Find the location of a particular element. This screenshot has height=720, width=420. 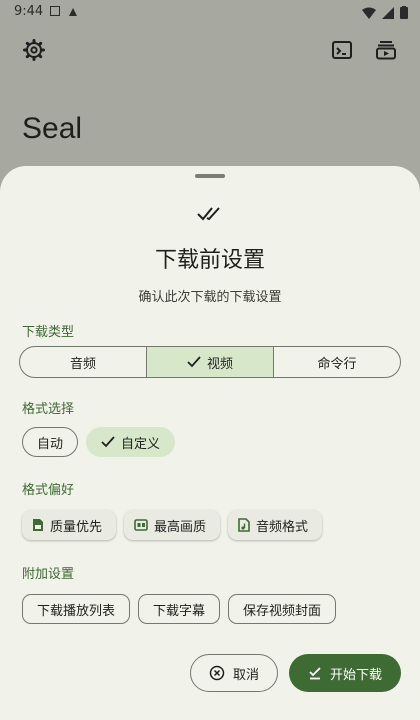

download-type-label: 下载类型 is located at coordinates (48, 332).